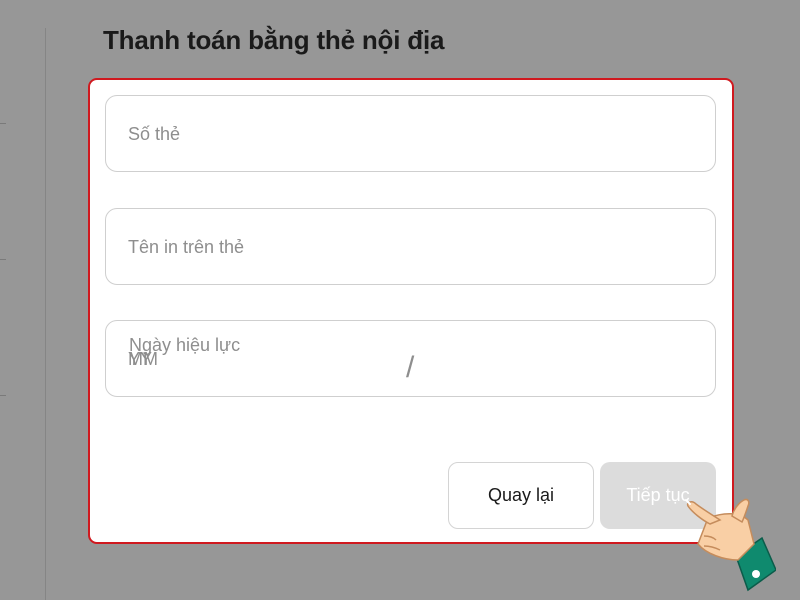 This screenshot has width=800, height=600. I want to click on card-name-field, so click(410, 247).